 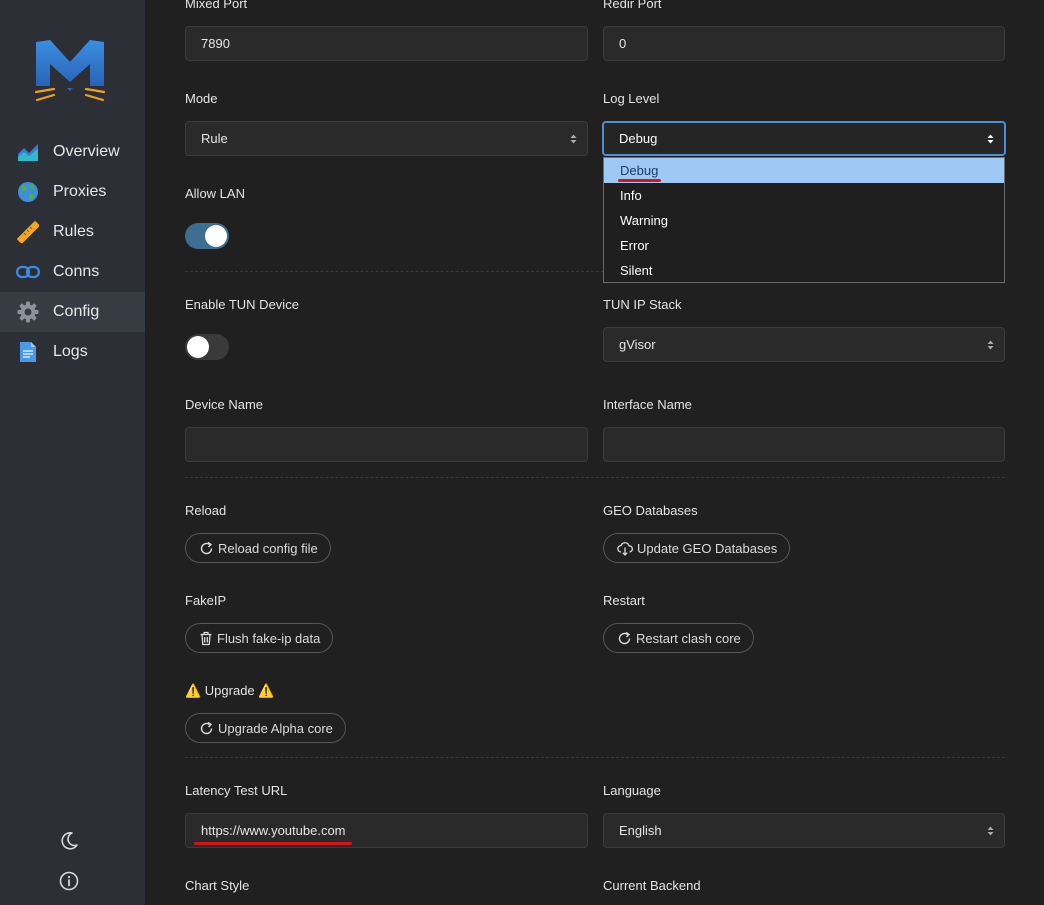 What do you see at coordinates (28, 312) in the screenshot?
I see `gear-icon` at bounding box center [28, 312].